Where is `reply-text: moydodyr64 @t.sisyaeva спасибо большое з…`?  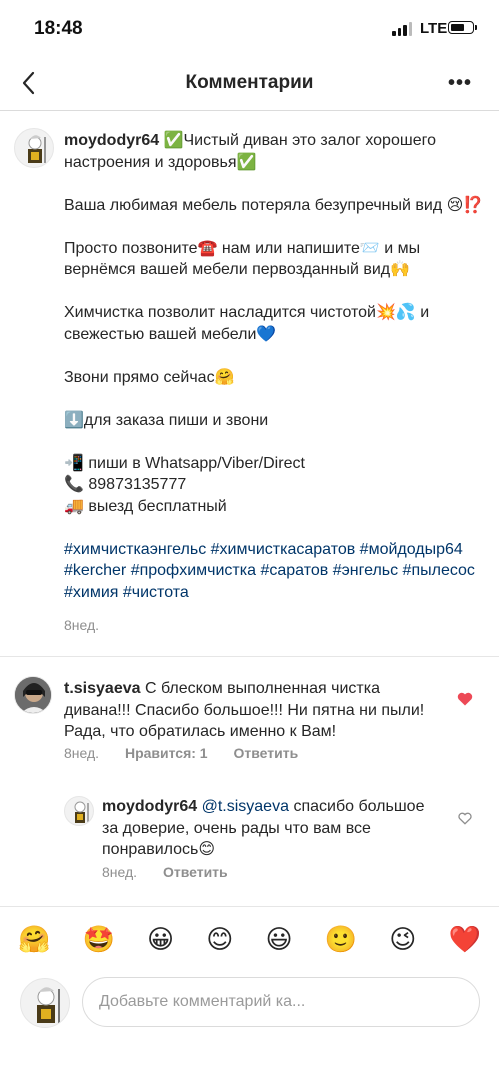 reply-text: moydodyr64 @t.sisyaeva спасибо большое з… is located at coordinates (272, 828).